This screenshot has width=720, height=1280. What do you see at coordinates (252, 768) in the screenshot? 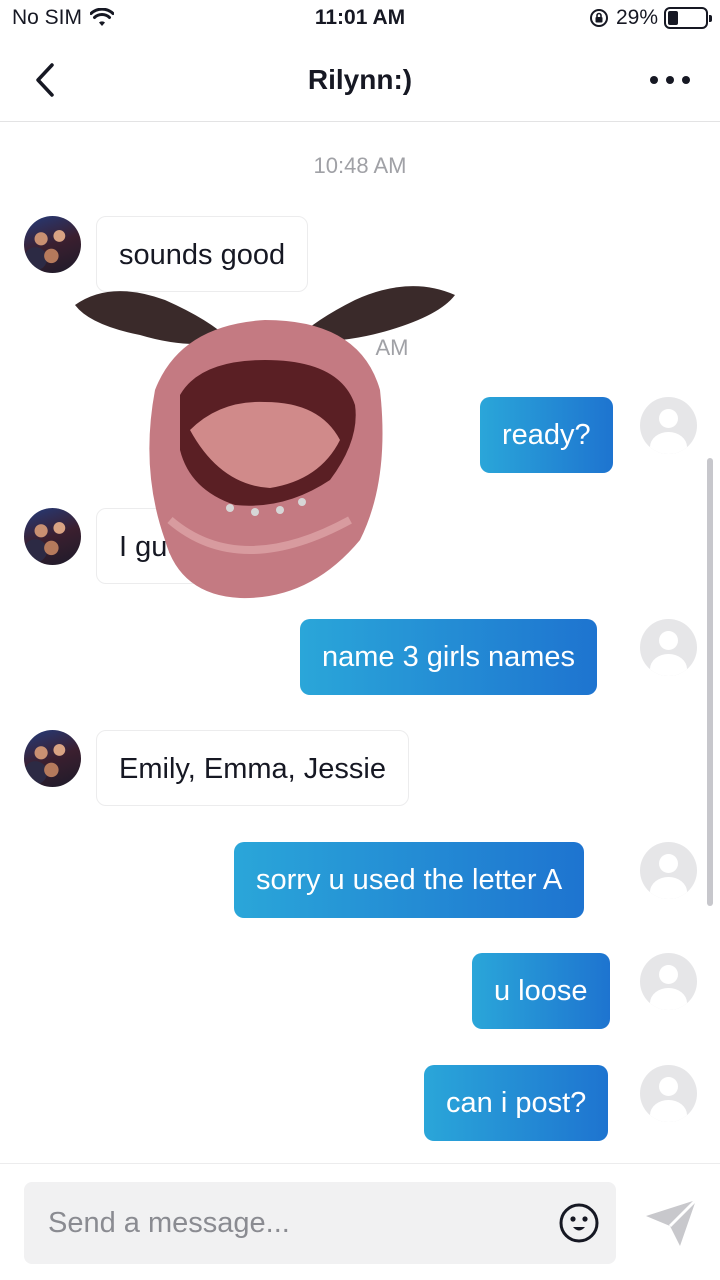
I see `message-bubble-incoming: Emily, Emma, Jessie` at bounding box center [252, 768].